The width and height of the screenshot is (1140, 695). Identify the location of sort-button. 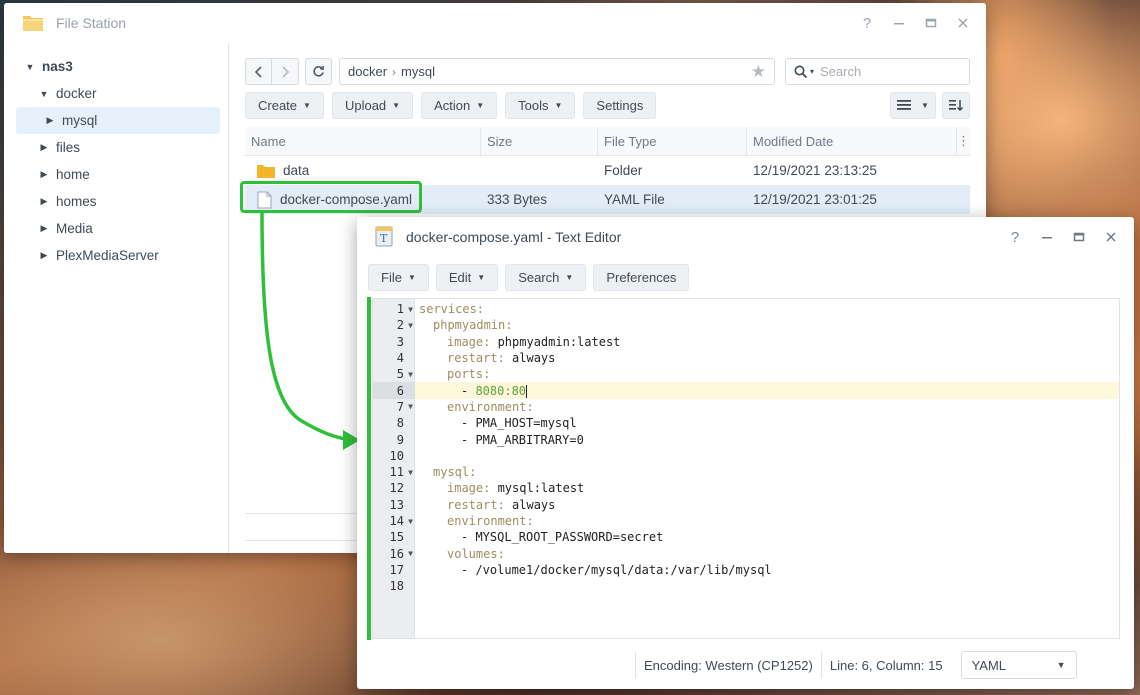
(956, 105).